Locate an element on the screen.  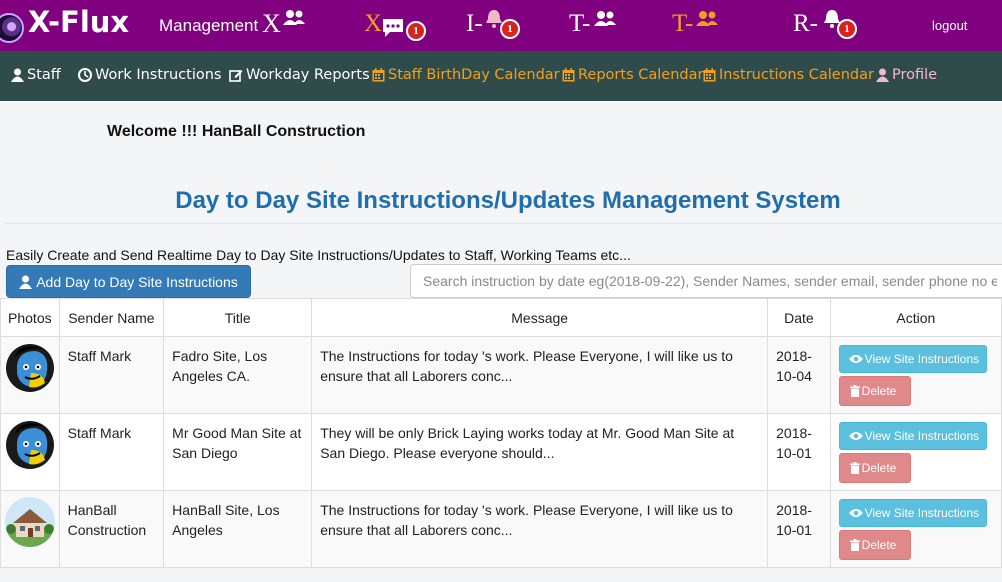
logo-icon is located at coordinates (12, 28).